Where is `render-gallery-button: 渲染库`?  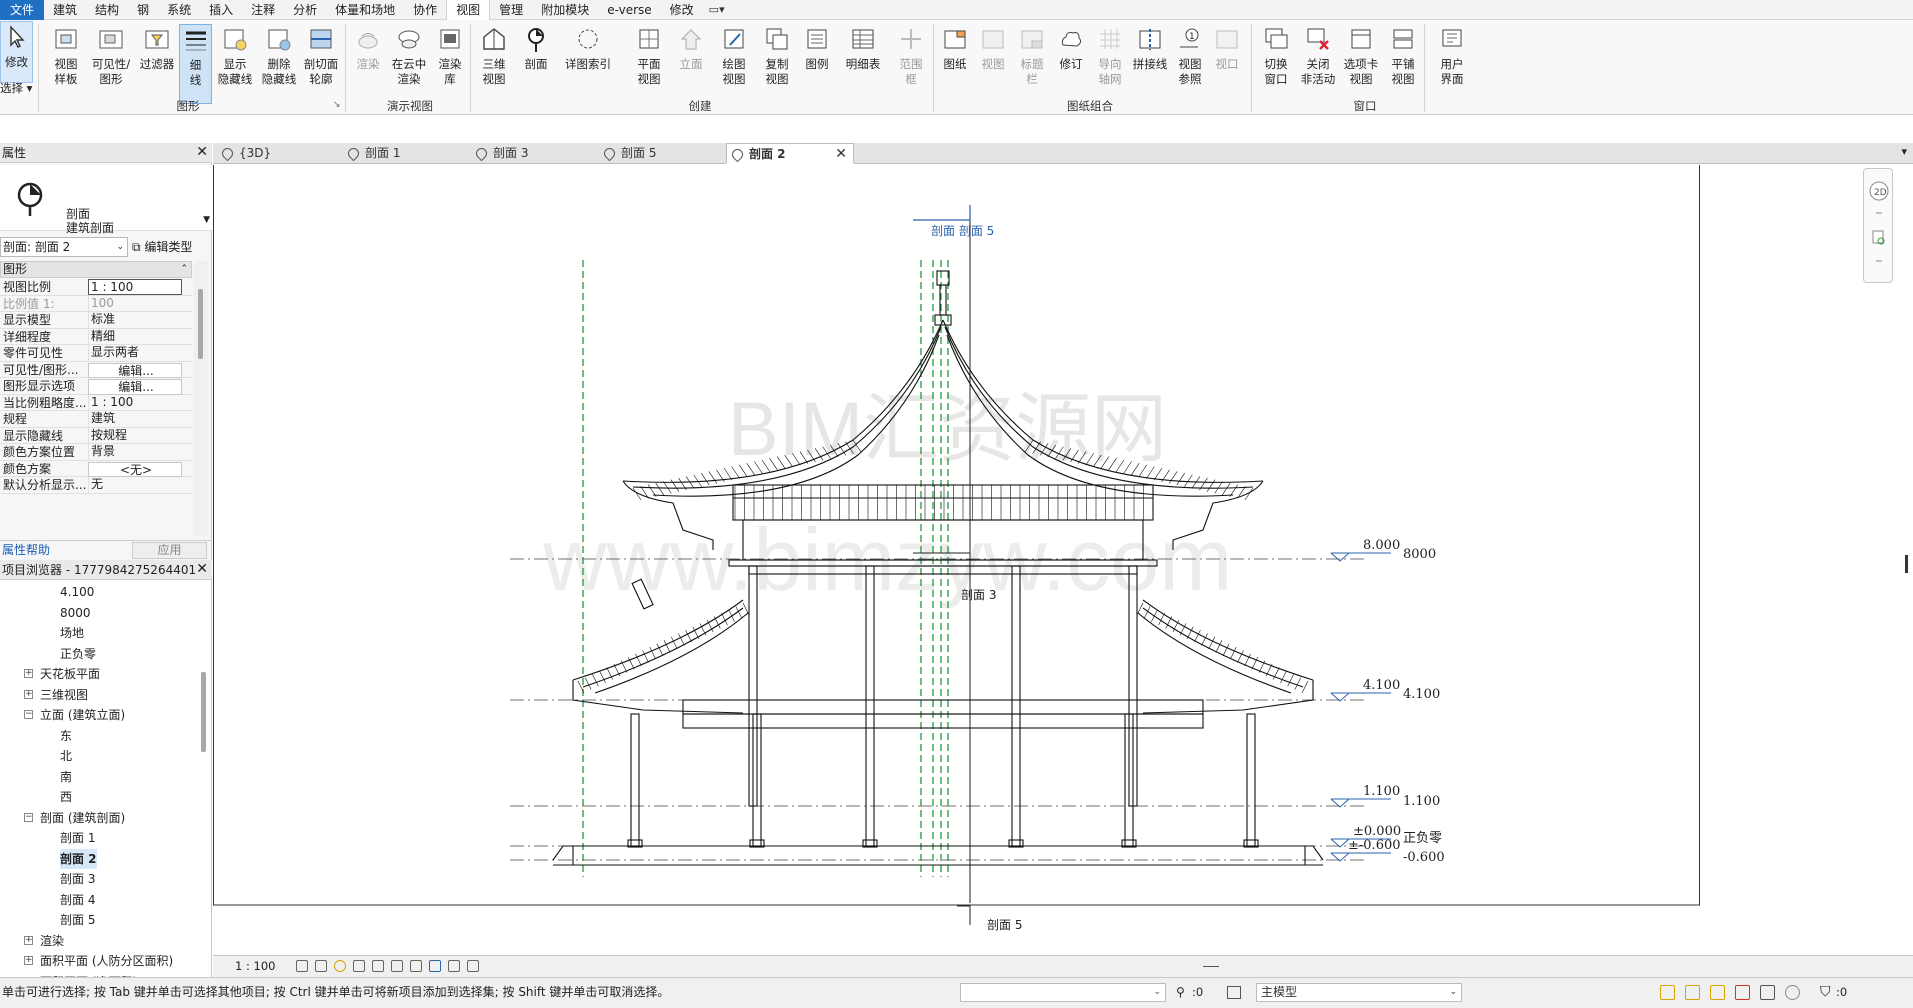
render-gallery-button: 渲染库 is located at coordinates (450, 64).